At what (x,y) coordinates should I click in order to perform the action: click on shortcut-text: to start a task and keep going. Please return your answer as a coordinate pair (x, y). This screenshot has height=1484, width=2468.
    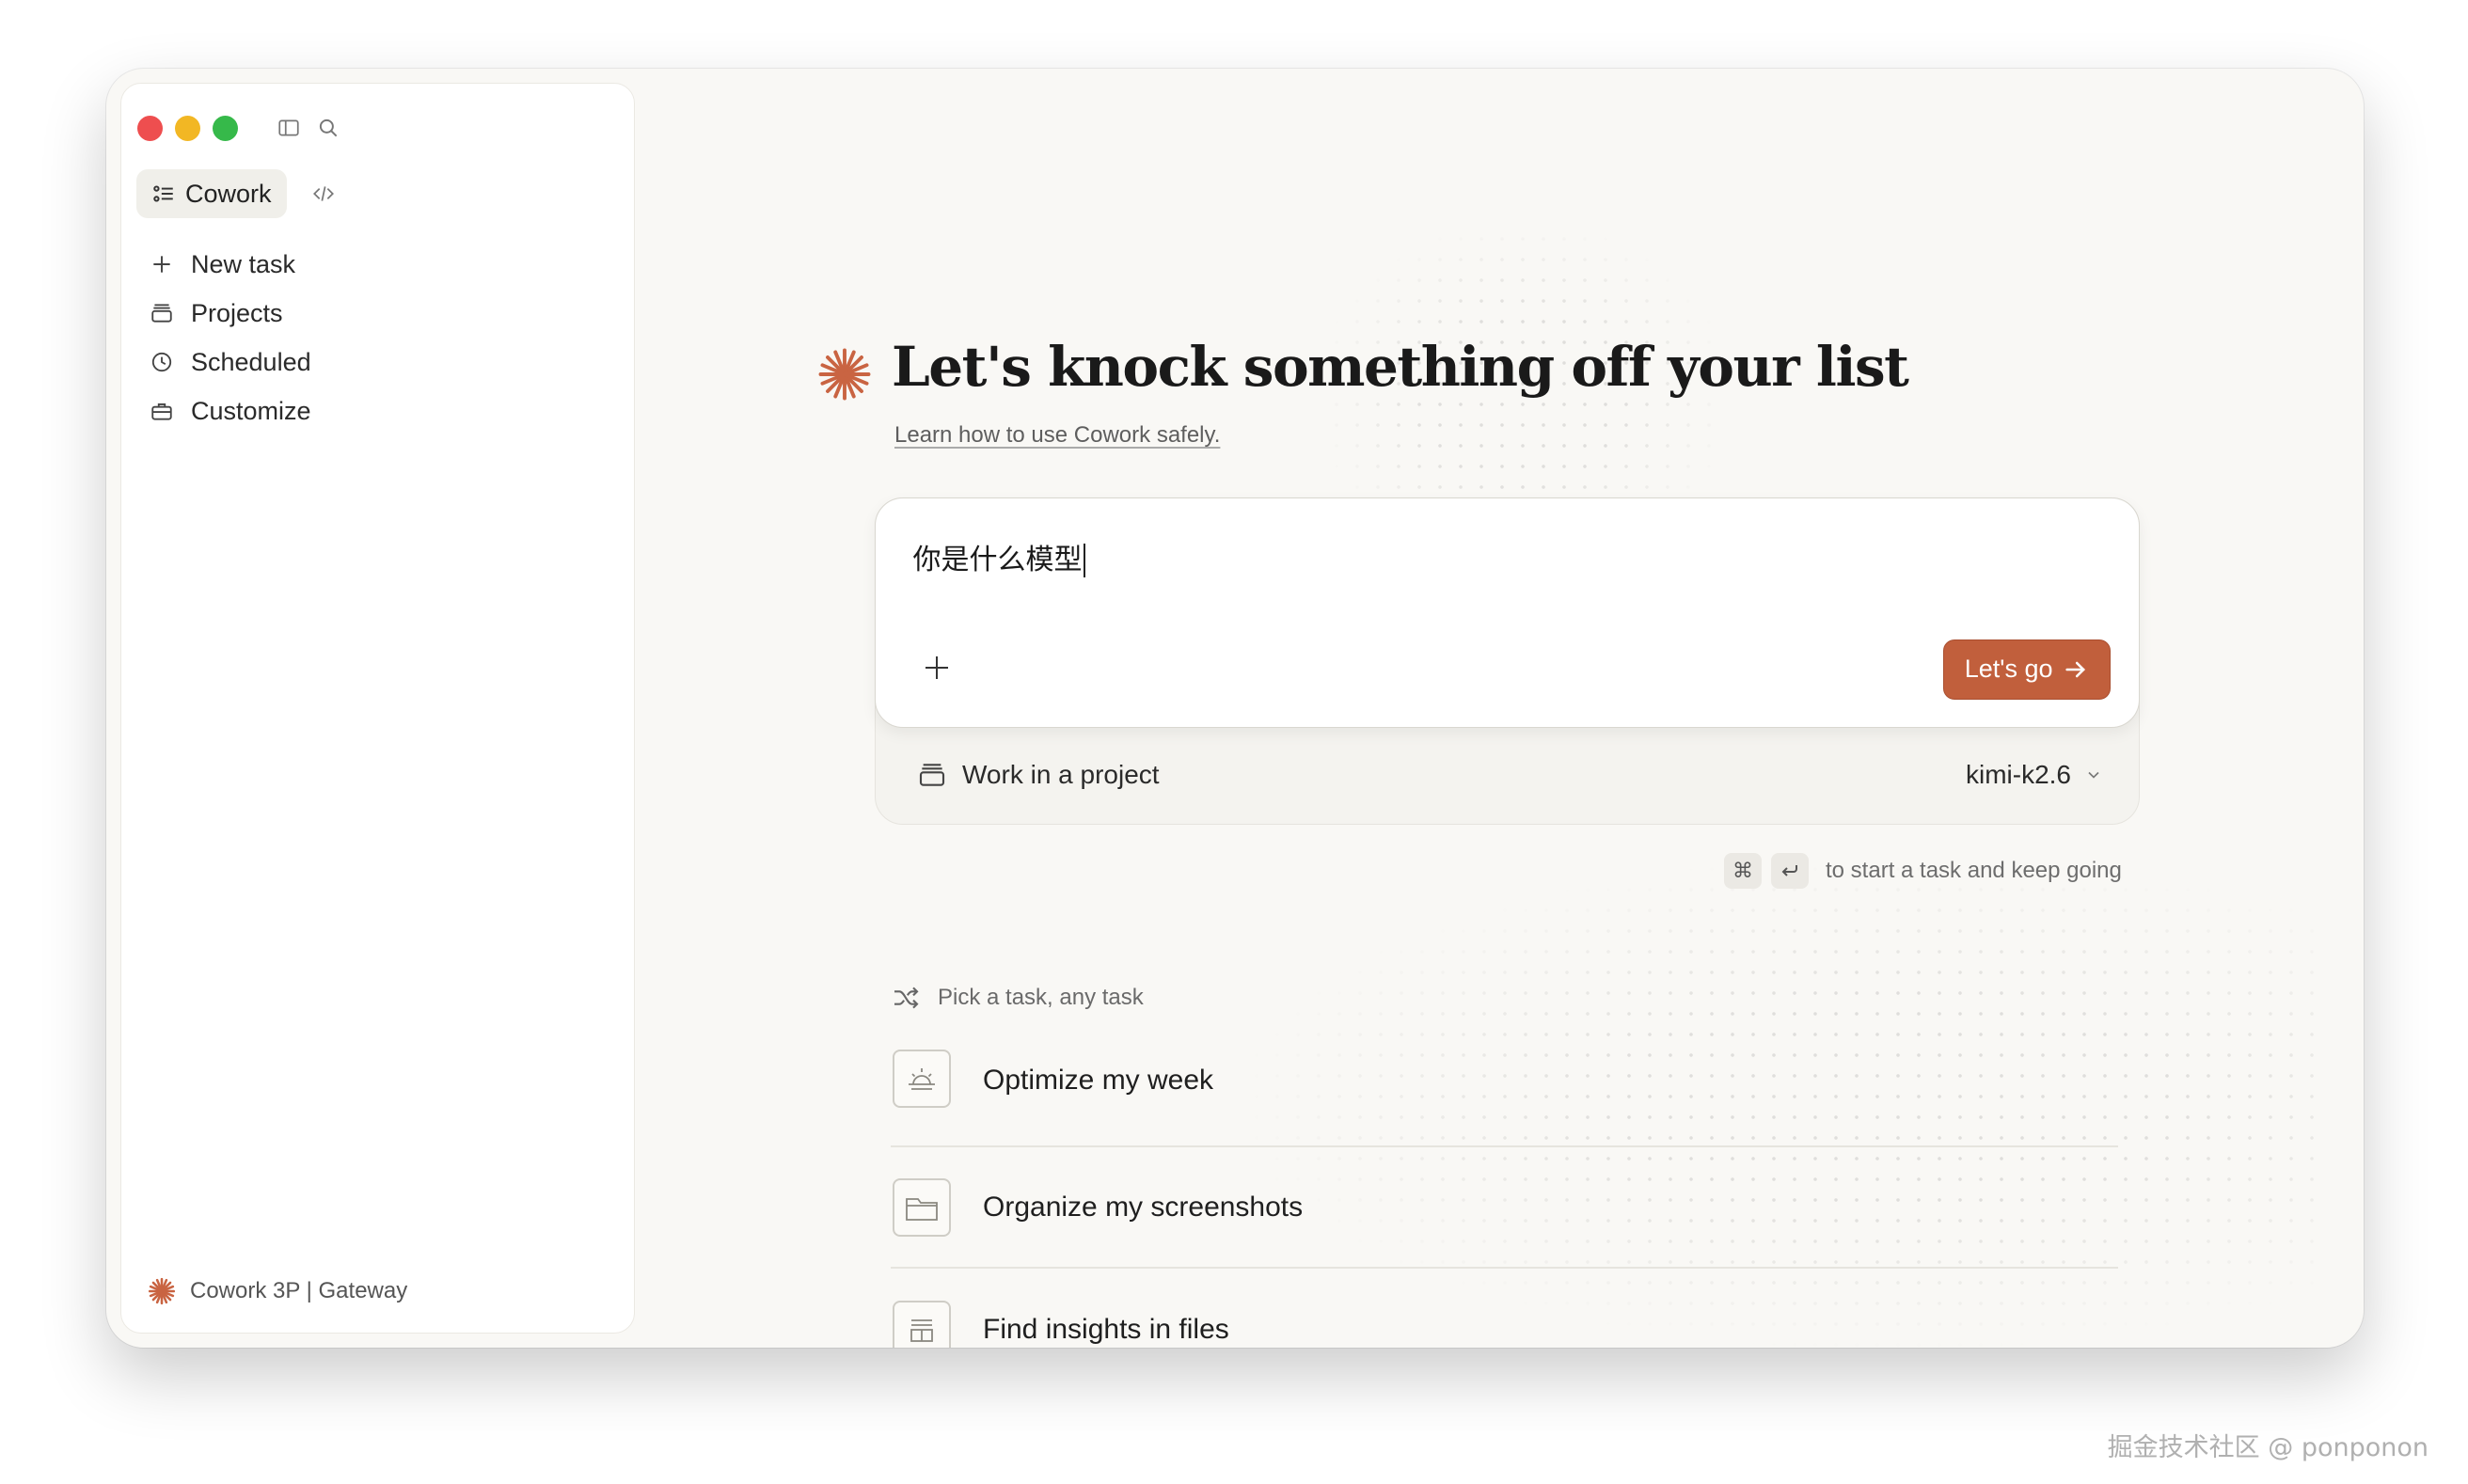
    Looking at the image, I should click on (1974, 870).